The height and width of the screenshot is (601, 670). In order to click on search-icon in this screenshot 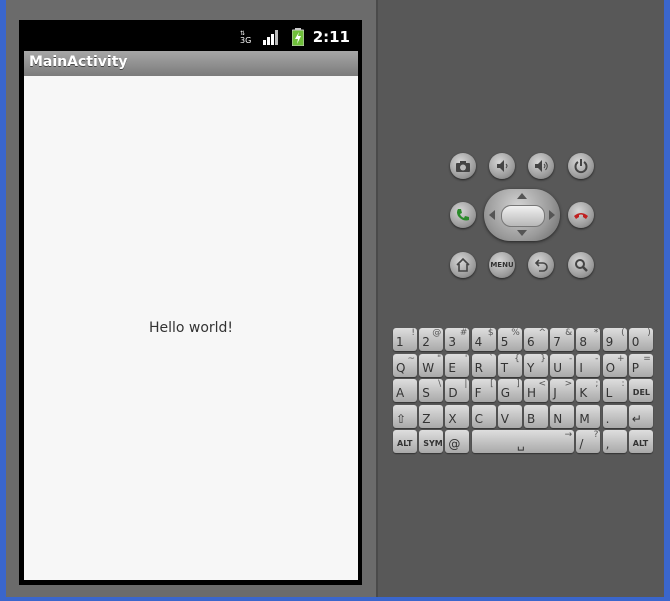, I will do `click(581, 265)`.